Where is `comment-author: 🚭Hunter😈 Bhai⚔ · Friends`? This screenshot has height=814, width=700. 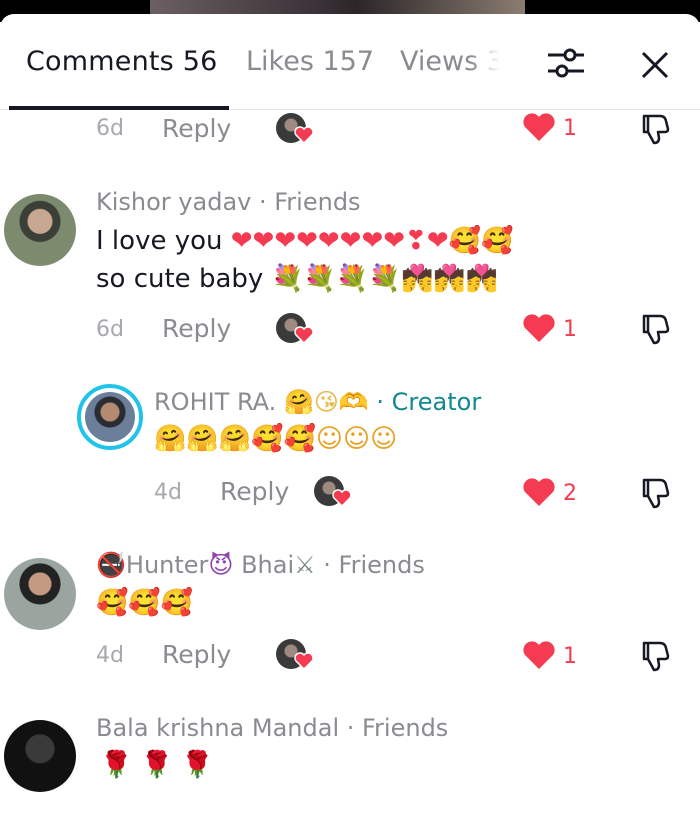
comment-author: 🚭Hunter😈 Bhai⚔ · Friends is located at coordinates (260, 565).